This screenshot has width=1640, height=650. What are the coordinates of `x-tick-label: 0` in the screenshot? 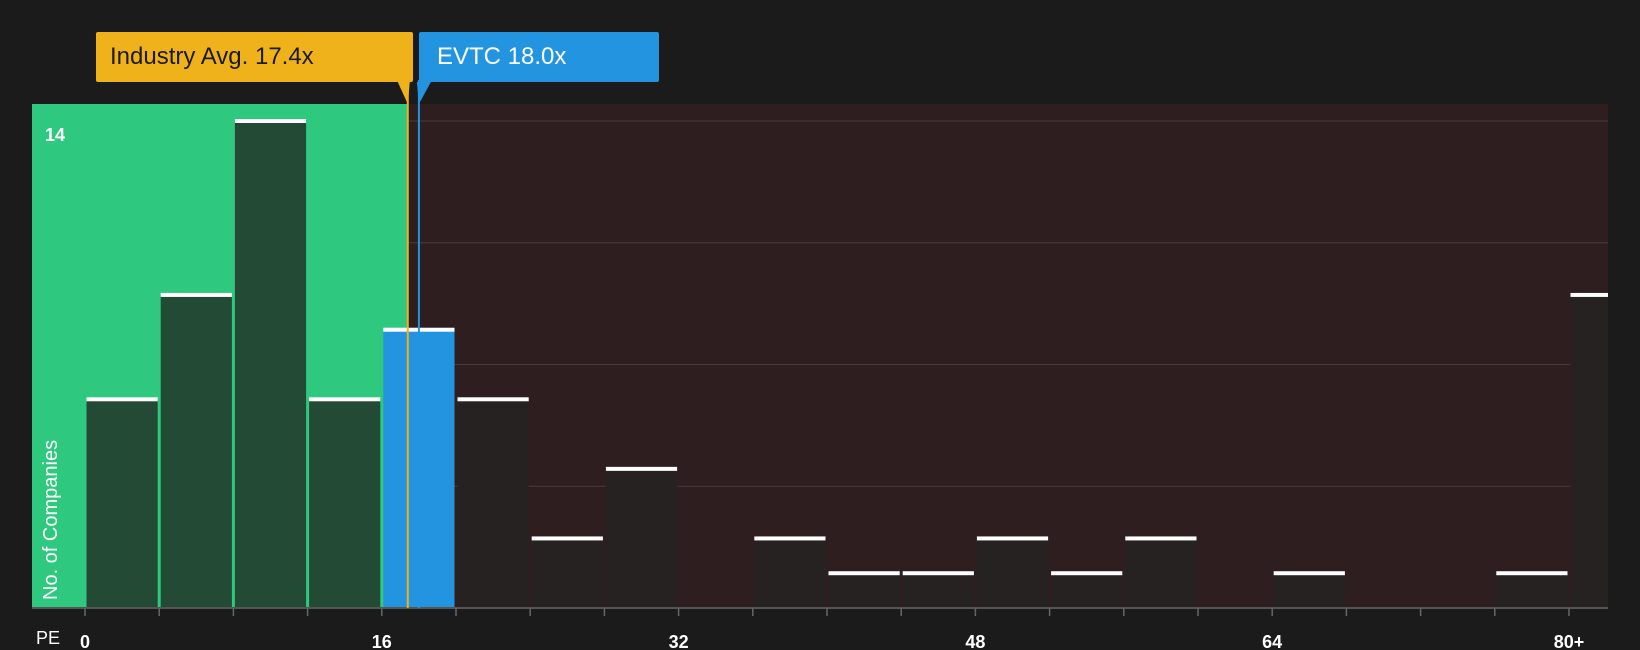 It's located at (85, 641).